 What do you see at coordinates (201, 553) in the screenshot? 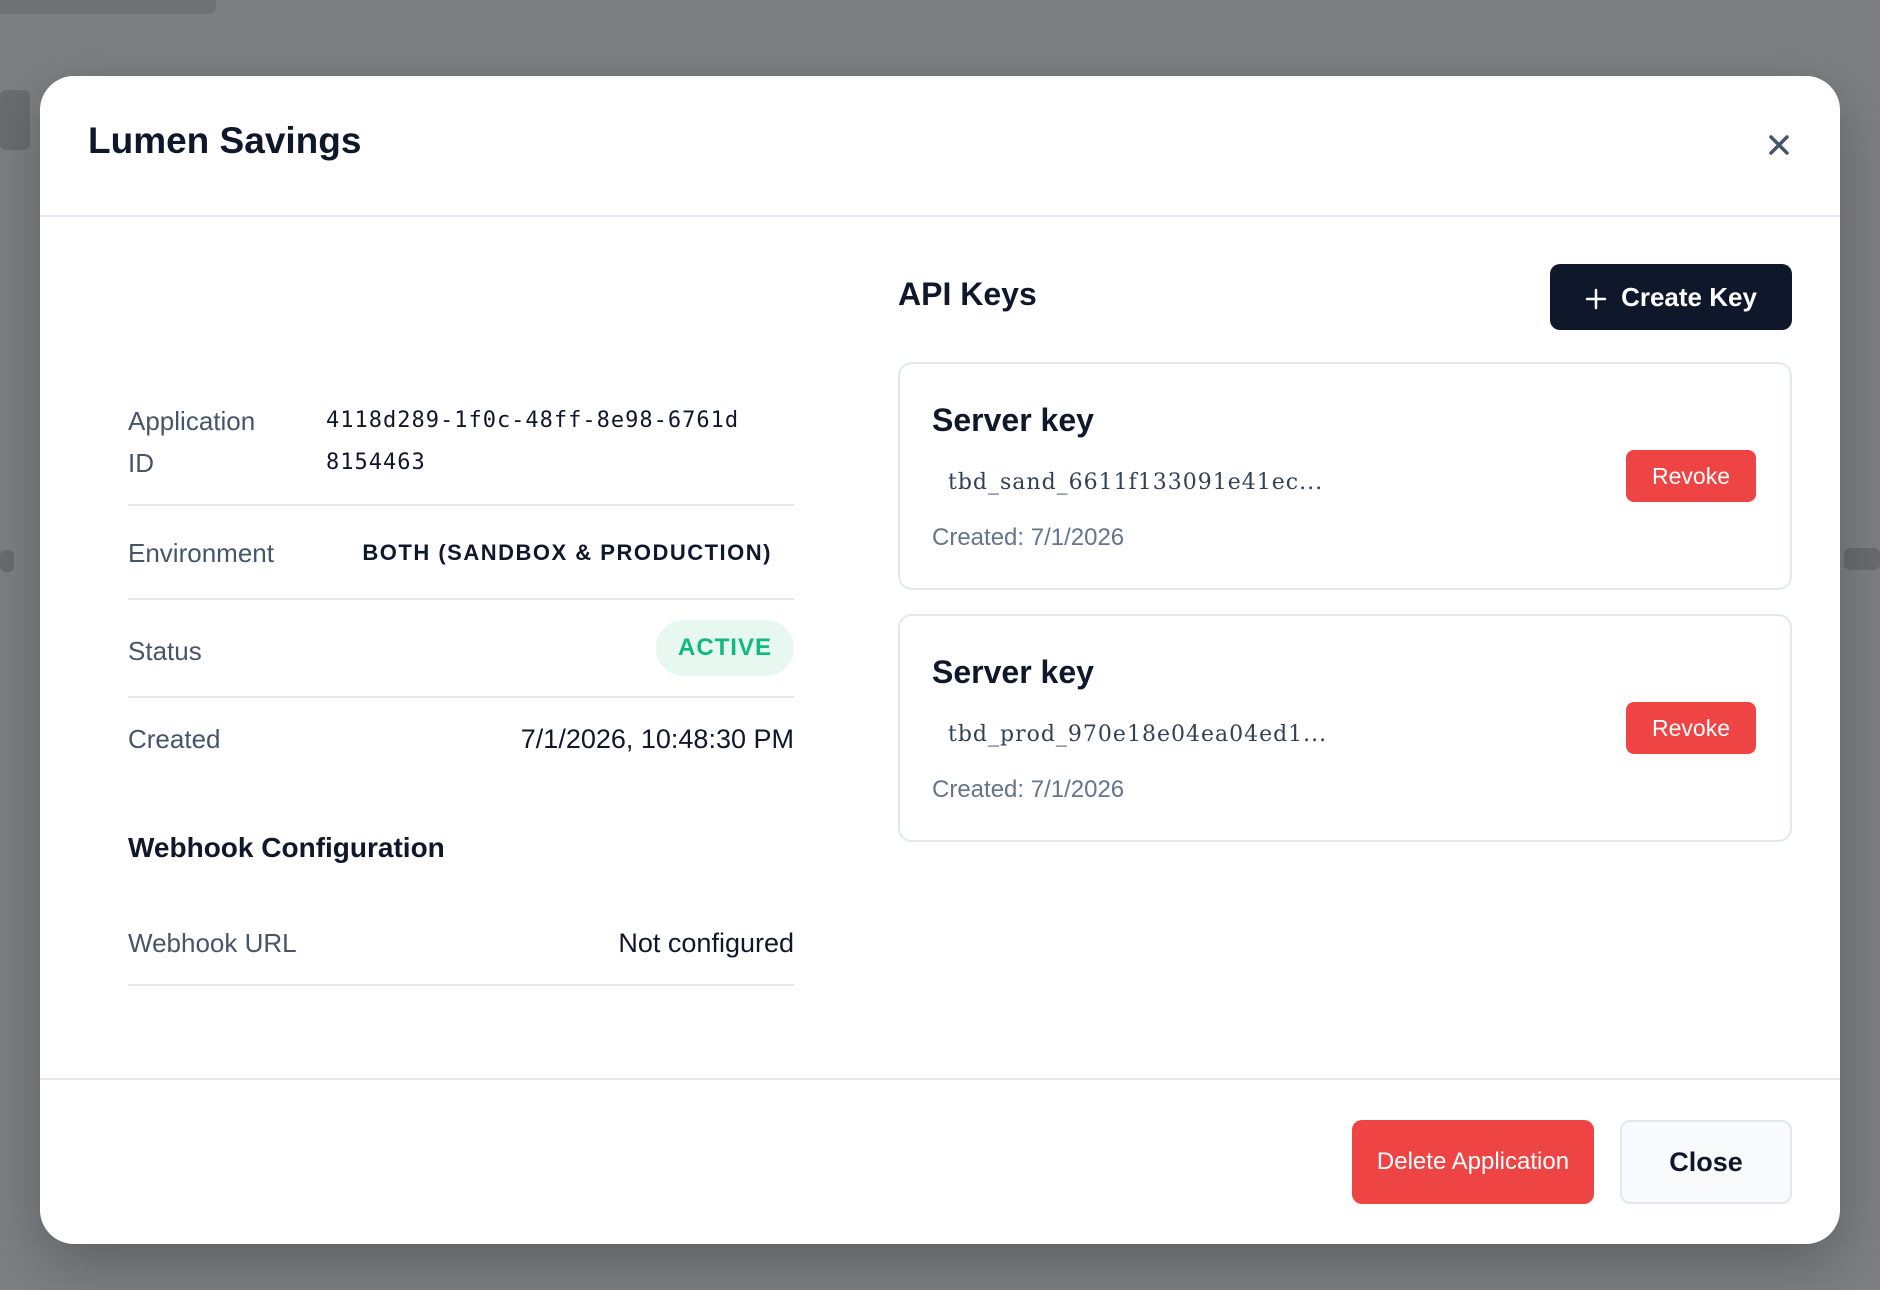
I see `environment-label: Environment` at bounding box center [201, 553].